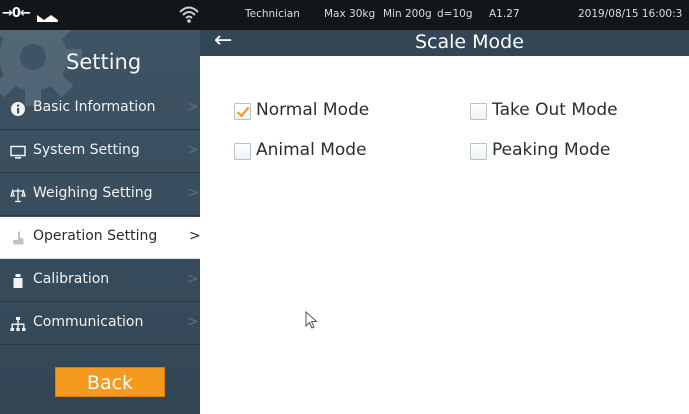 The height and width of the screenshot is (414, 689). I want to click on take-out-mode-label: Take Out Mode, so click(555, 110).